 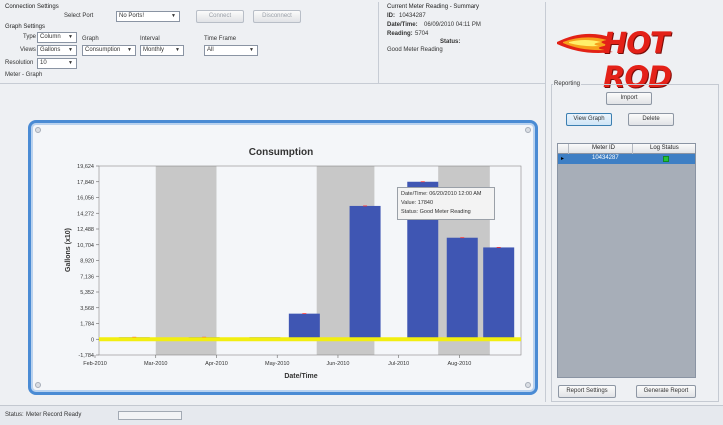 I want to click on shaded-band, so click(x=186, y=260).